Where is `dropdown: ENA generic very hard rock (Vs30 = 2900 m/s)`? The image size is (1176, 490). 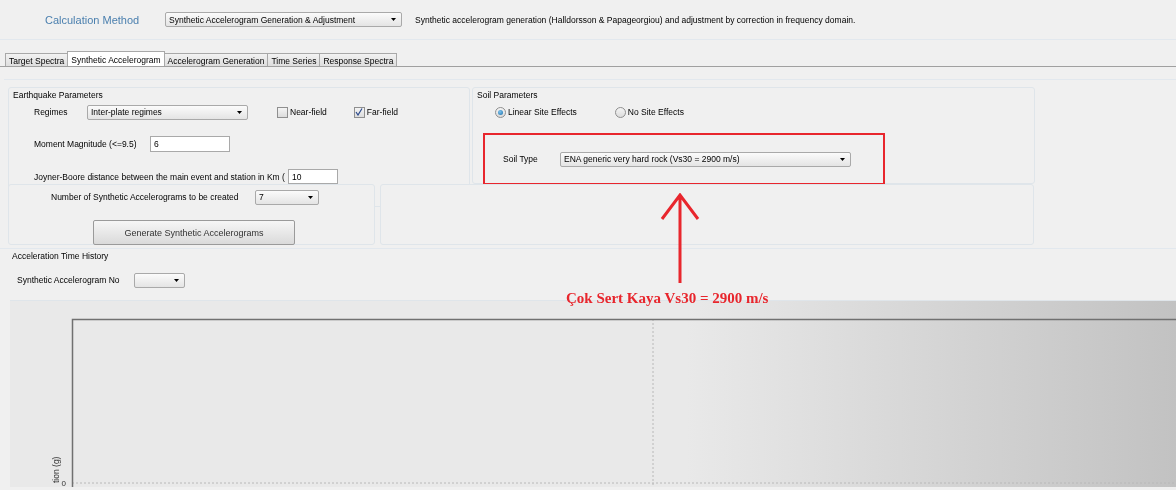
dropdown: ENA generic very hard rock (Vs30 = 2900 m/s) is located at coordinates (705, 159).